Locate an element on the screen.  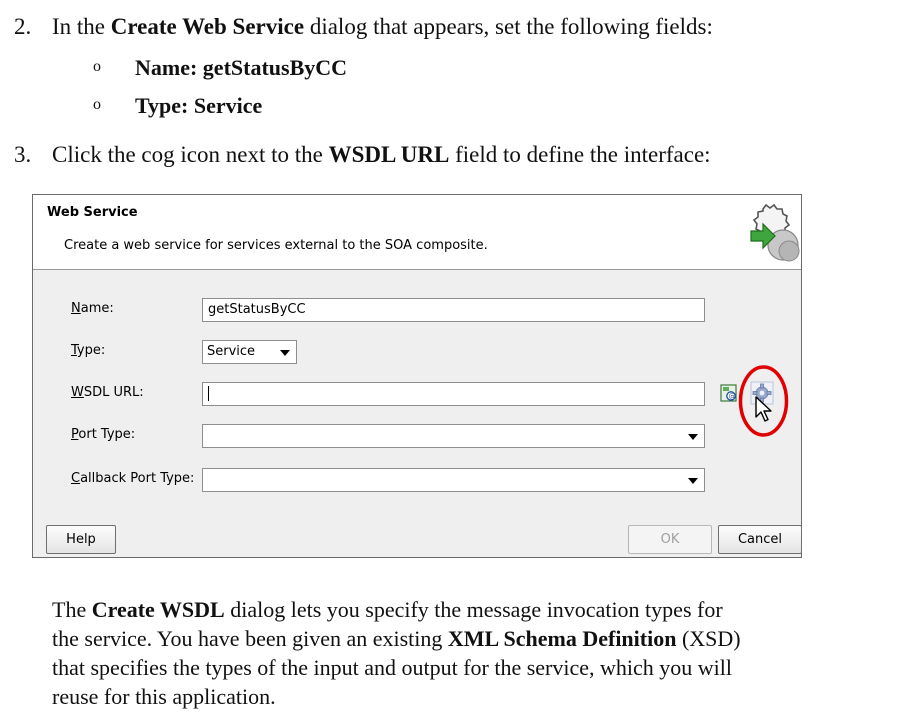
step-text: Click the cog icon next to the is located at coordinates (190, 154).